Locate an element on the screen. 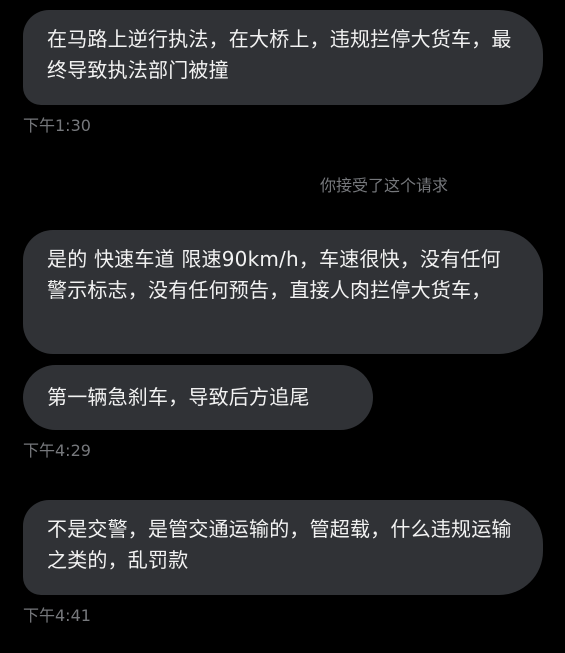  message-timestamp: 下午1:30 is located at coordinates (57, 125).